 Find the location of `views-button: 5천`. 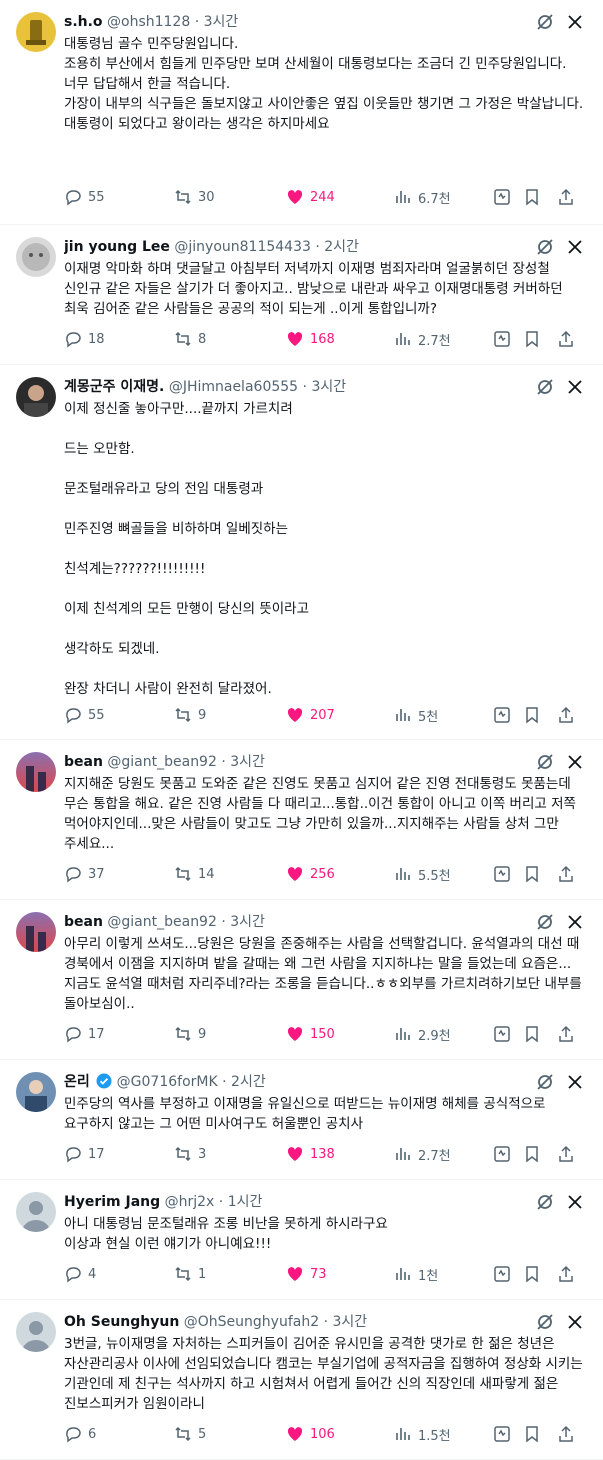

views-button: 5천 is located at coordinates (416, 715).